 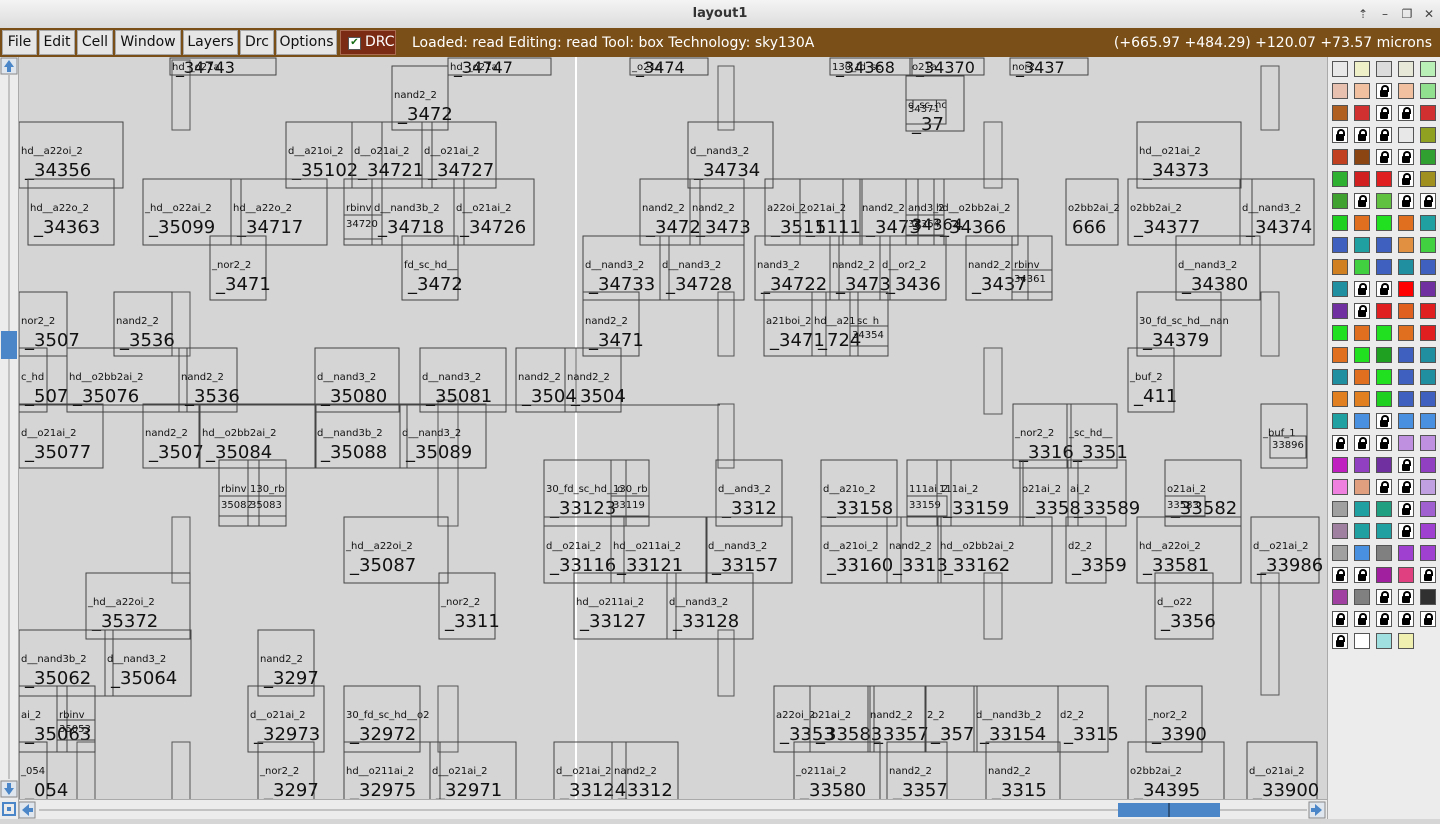 What do you see at coordinates (127, 380) in the screenshot?
I see `layout-cell: hd__o2bb2ai_2_35076` at bounding box center [127, 380].